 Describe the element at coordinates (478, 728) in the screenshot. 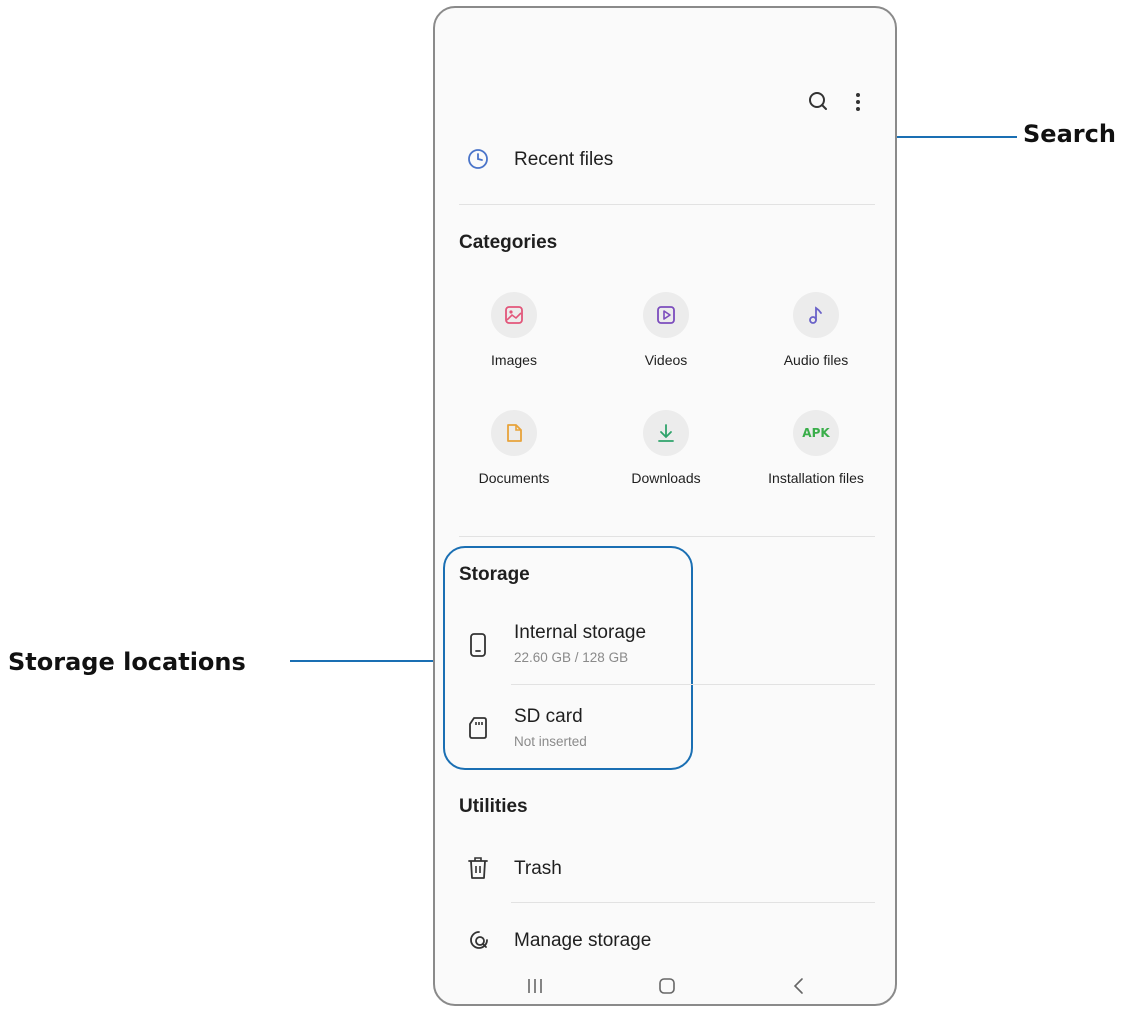

I see `sd-card-icon` at that location.